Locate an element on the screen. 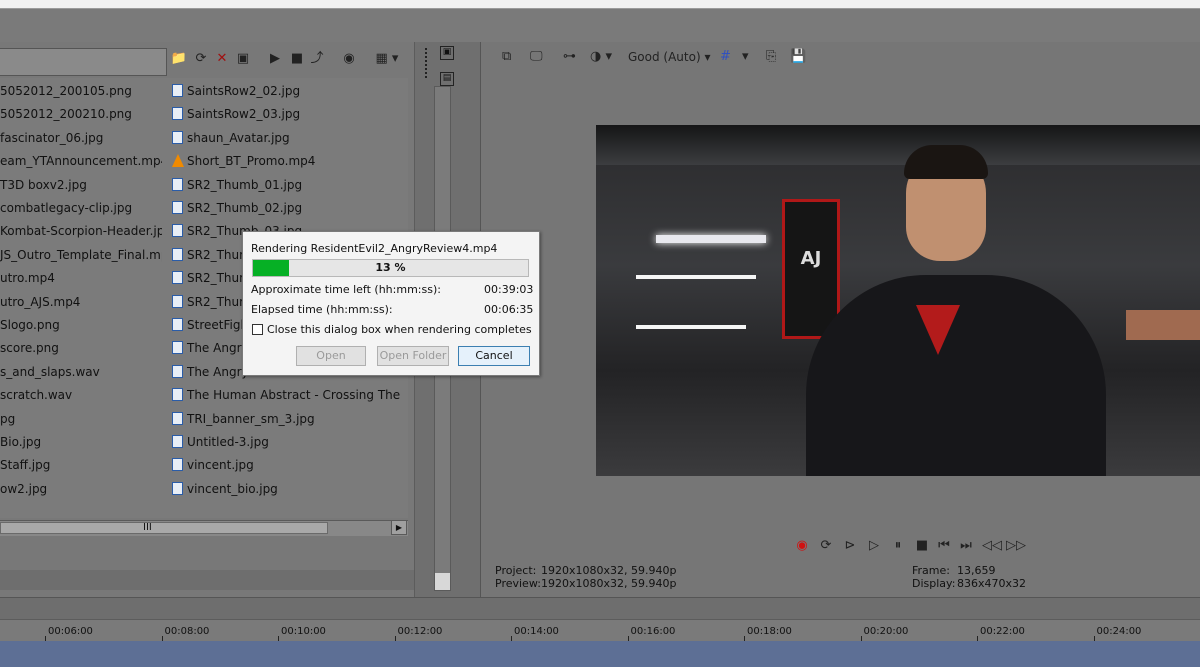  scroll-thumb-grip: III is located at coordinates (147, 527).